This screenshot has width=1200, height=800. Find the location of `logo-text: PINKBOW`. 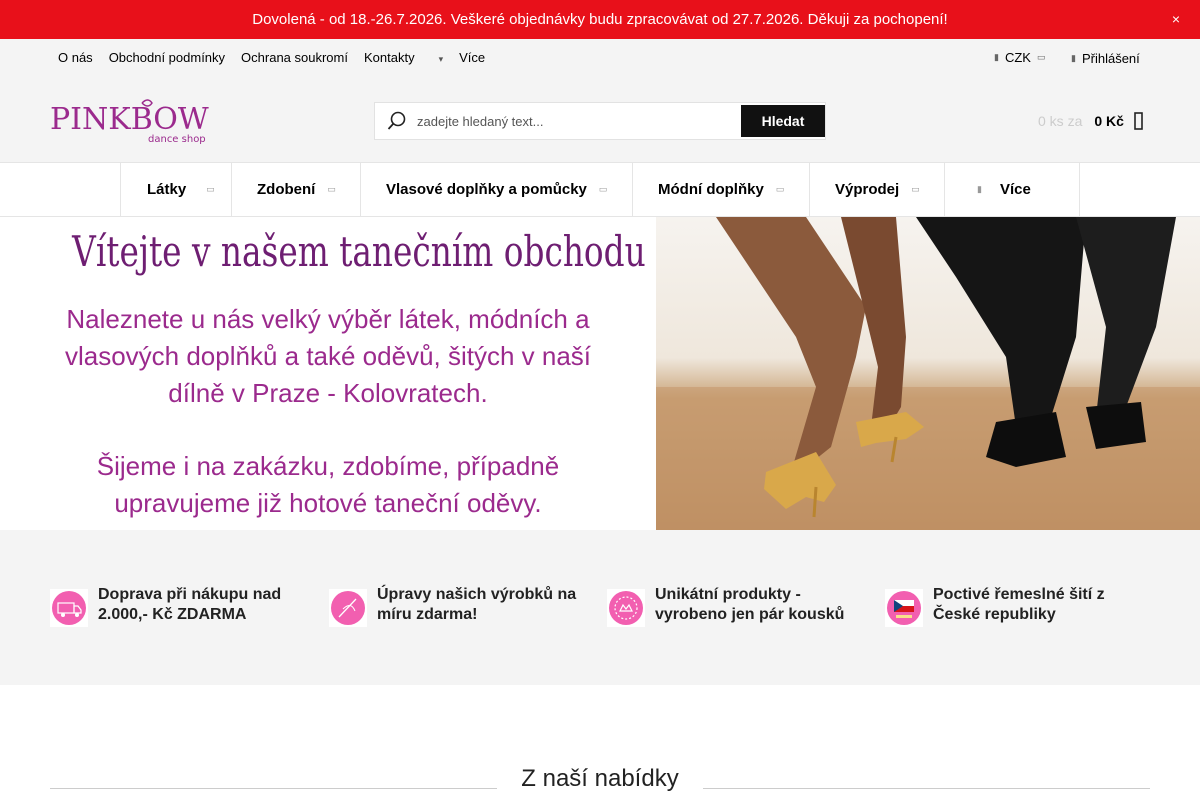

logo-text: PINKBOW is located at coordinates (129, 119).